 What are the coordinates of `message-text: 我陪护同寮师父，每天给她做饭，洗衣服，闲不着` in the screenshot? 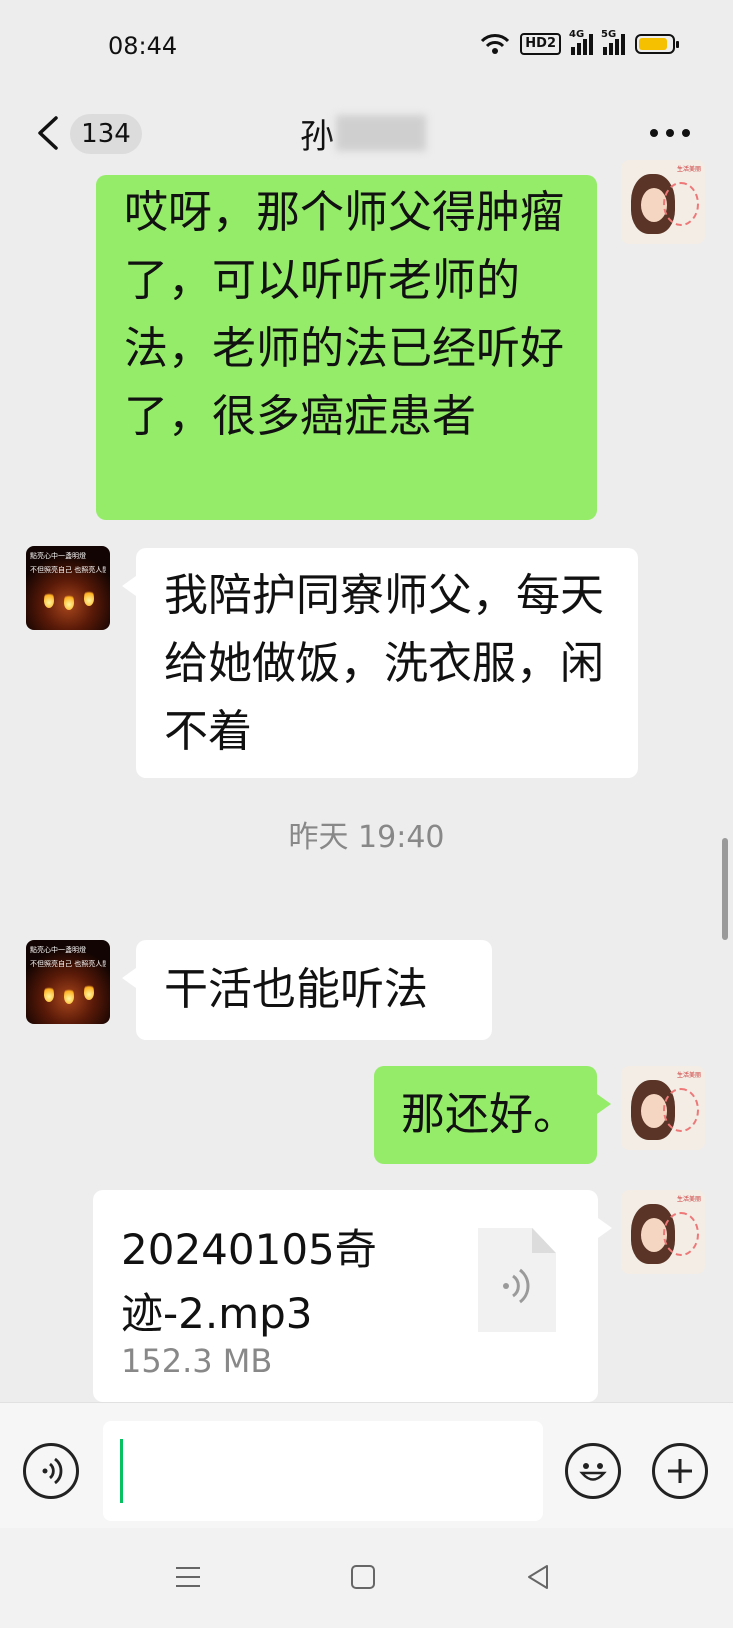 It's located at (384, 663).